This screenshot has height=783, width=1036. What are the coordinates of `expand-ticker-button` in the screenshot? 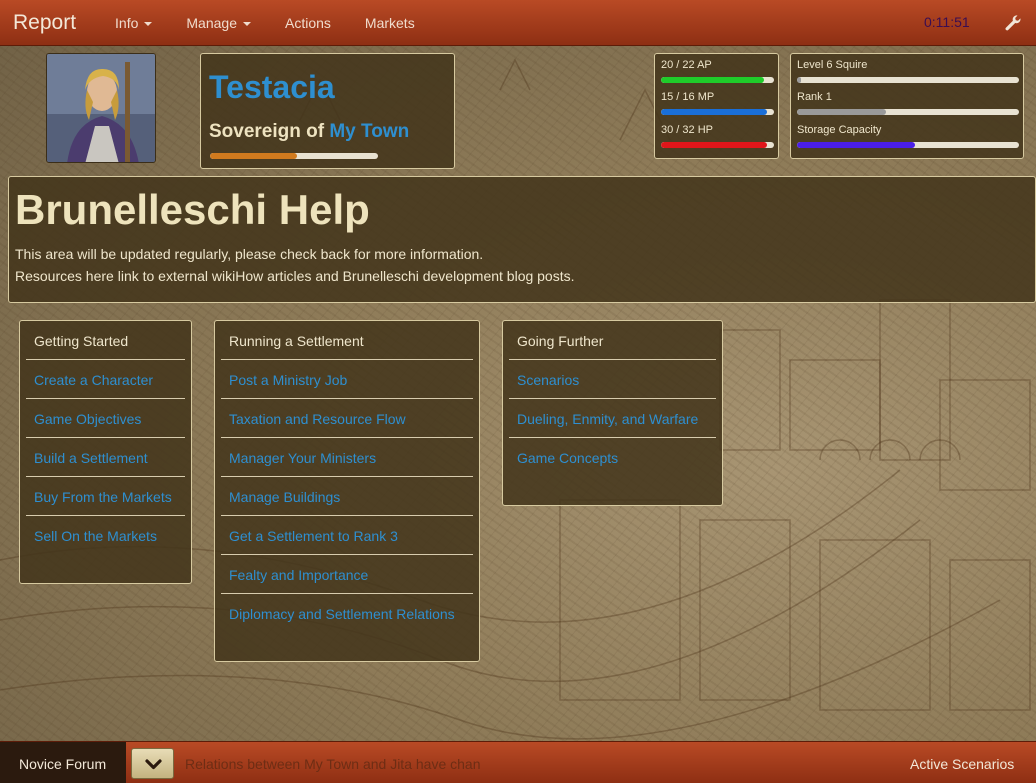 It's located at (152, 763).